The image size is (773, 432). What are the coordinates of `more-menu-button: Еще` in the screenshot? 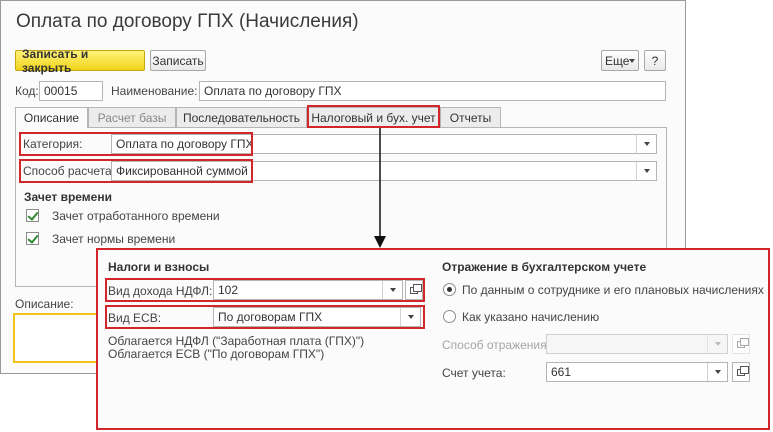 It's located at (620, 60).